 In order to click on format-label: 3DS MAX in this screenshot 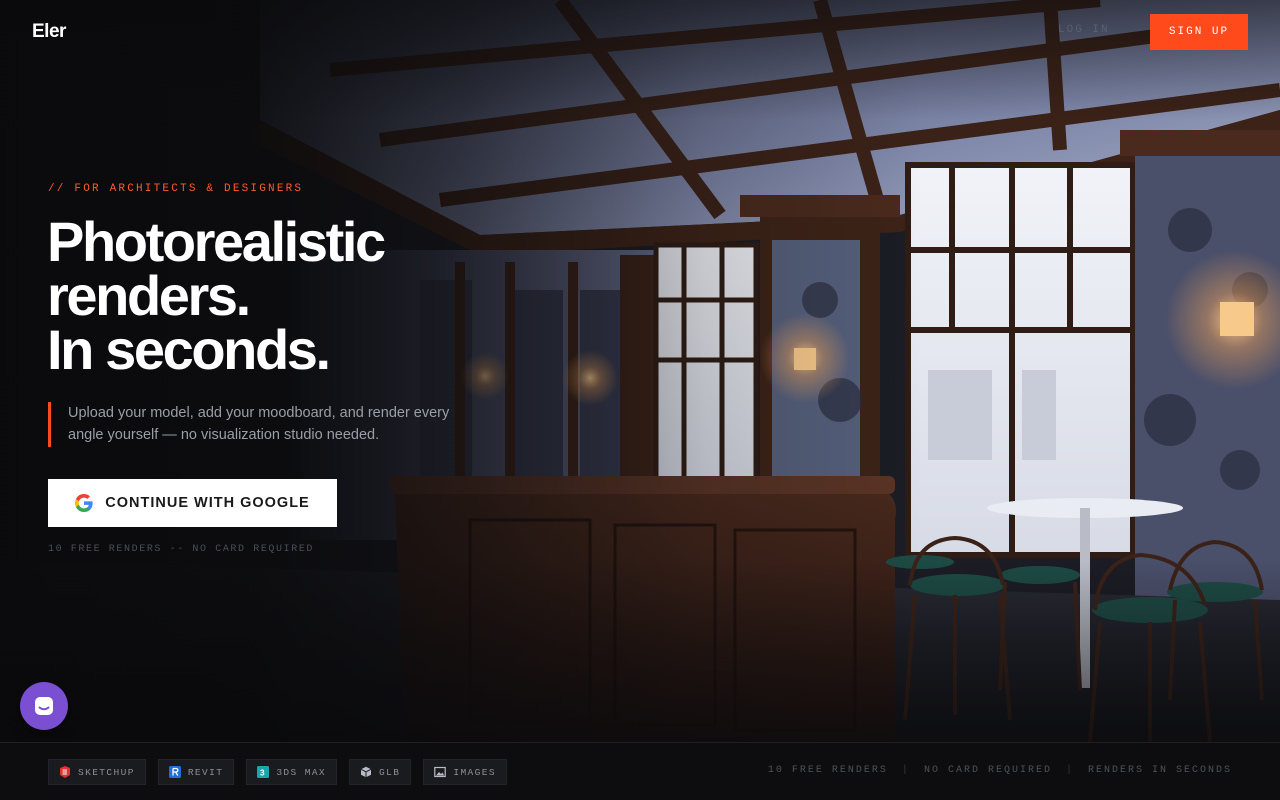, I will do `click(301, 772)`.